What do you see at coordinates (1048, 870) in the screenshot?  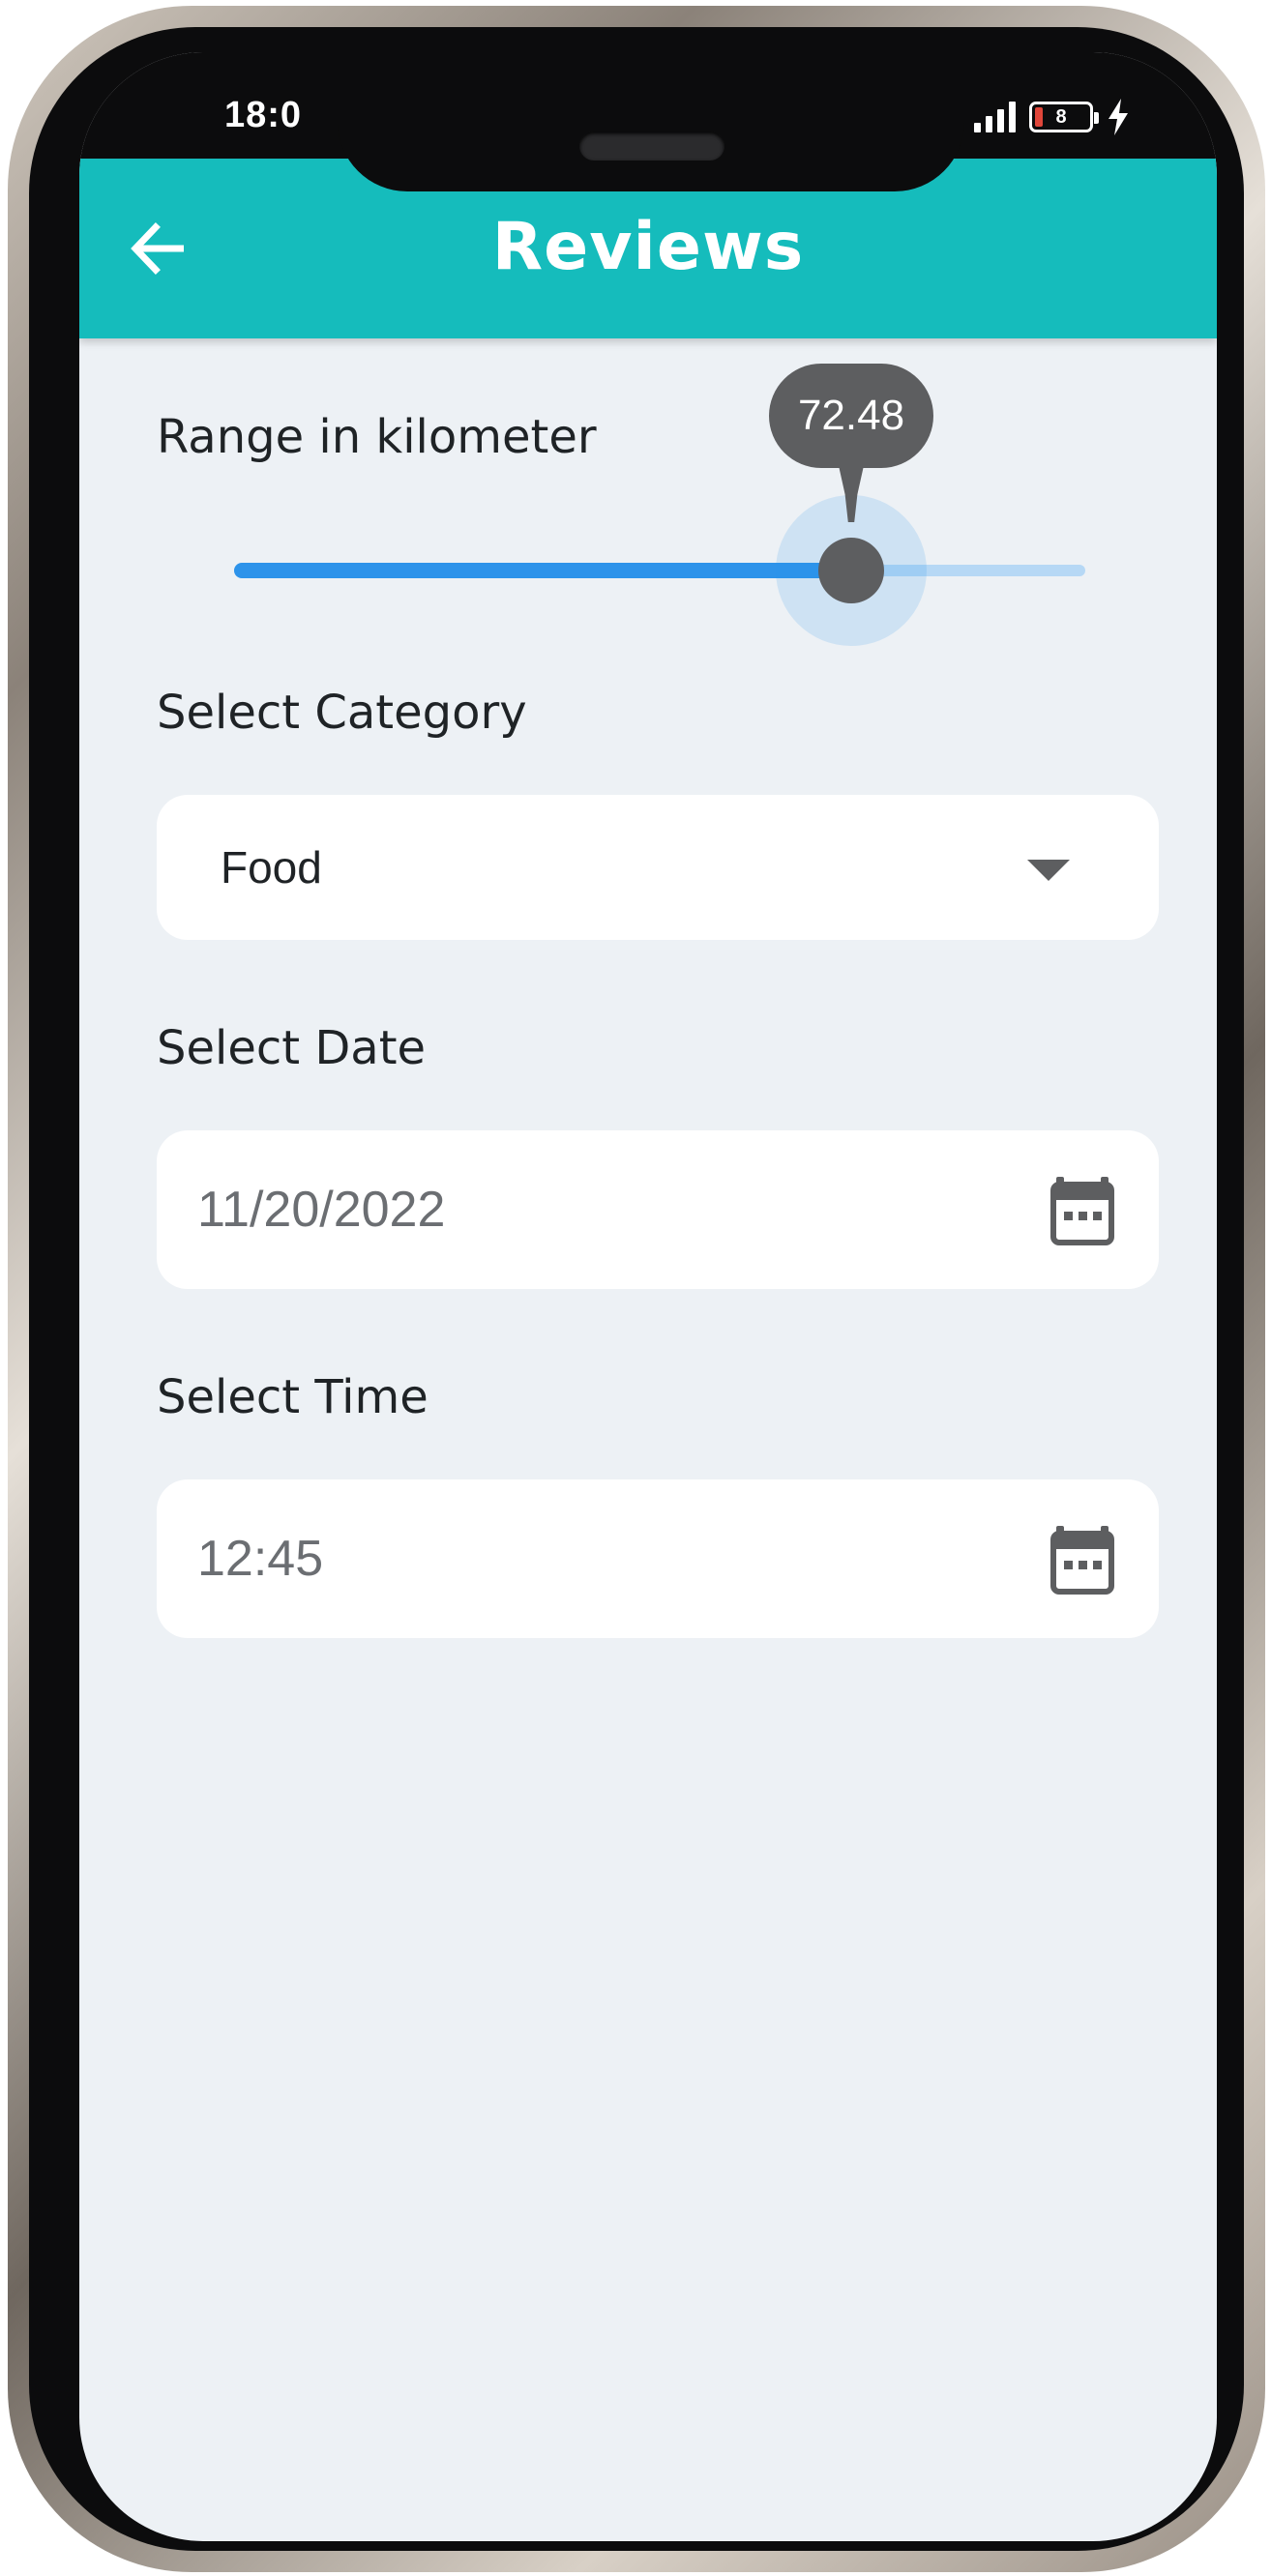 I see `dropdown-arrow-icon` at bounding box center [1048, 870].